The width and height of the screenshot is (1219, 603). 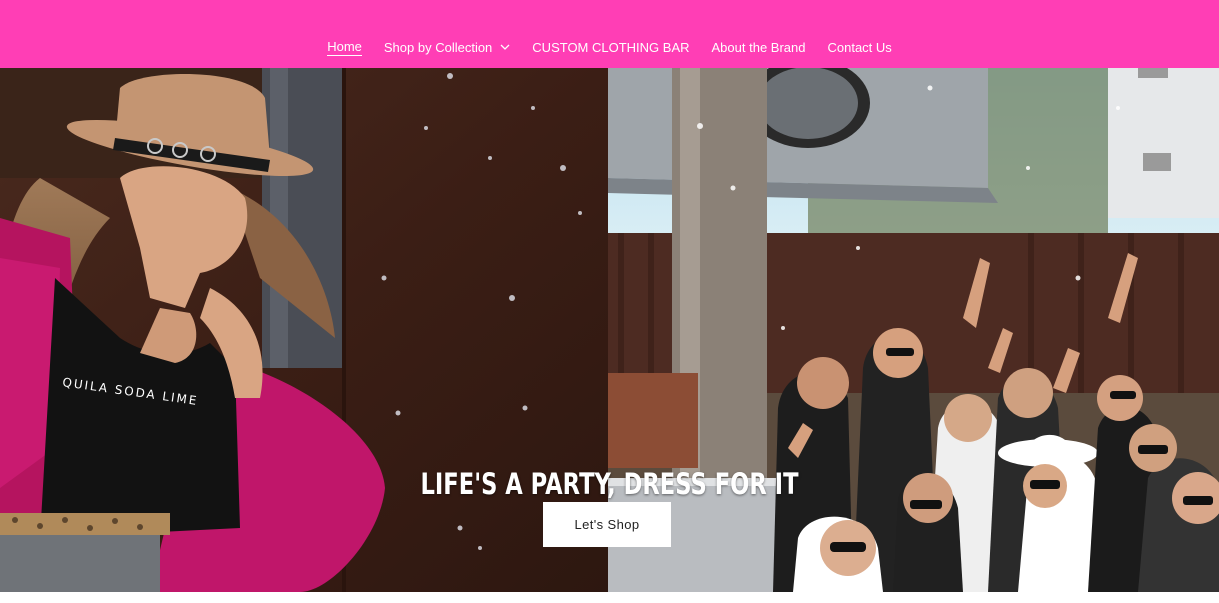 What do you see at coordinates (609, 484) in the screenshot?
I see `hero-headline: LIFE'S A PARTY, DRESS FOR IT` at bounding box center [609, 484].